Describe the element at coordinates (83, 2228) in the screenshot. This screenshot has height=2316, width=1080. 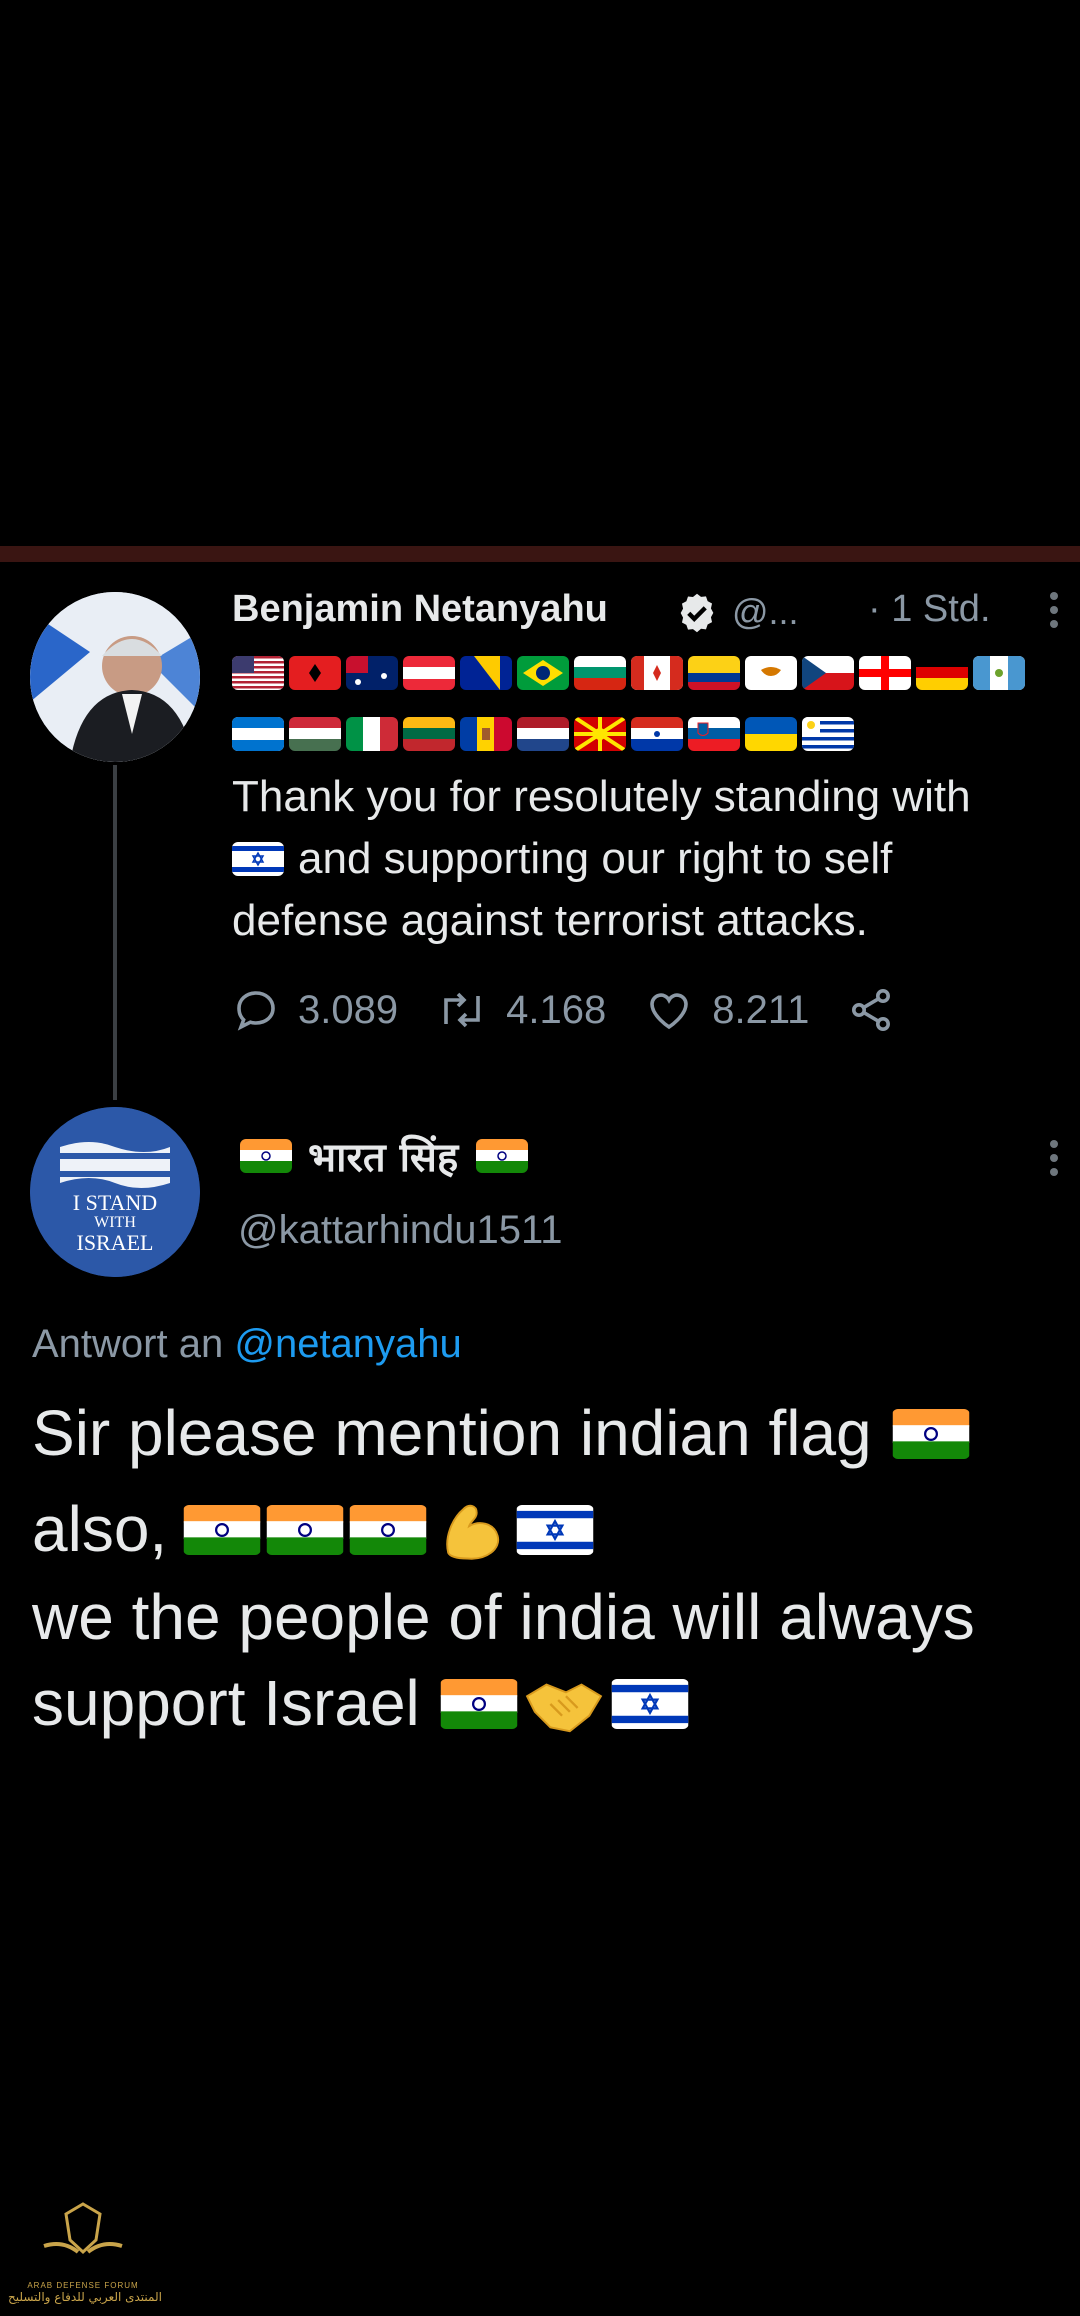
I see `forum-logo-icon` at that location.